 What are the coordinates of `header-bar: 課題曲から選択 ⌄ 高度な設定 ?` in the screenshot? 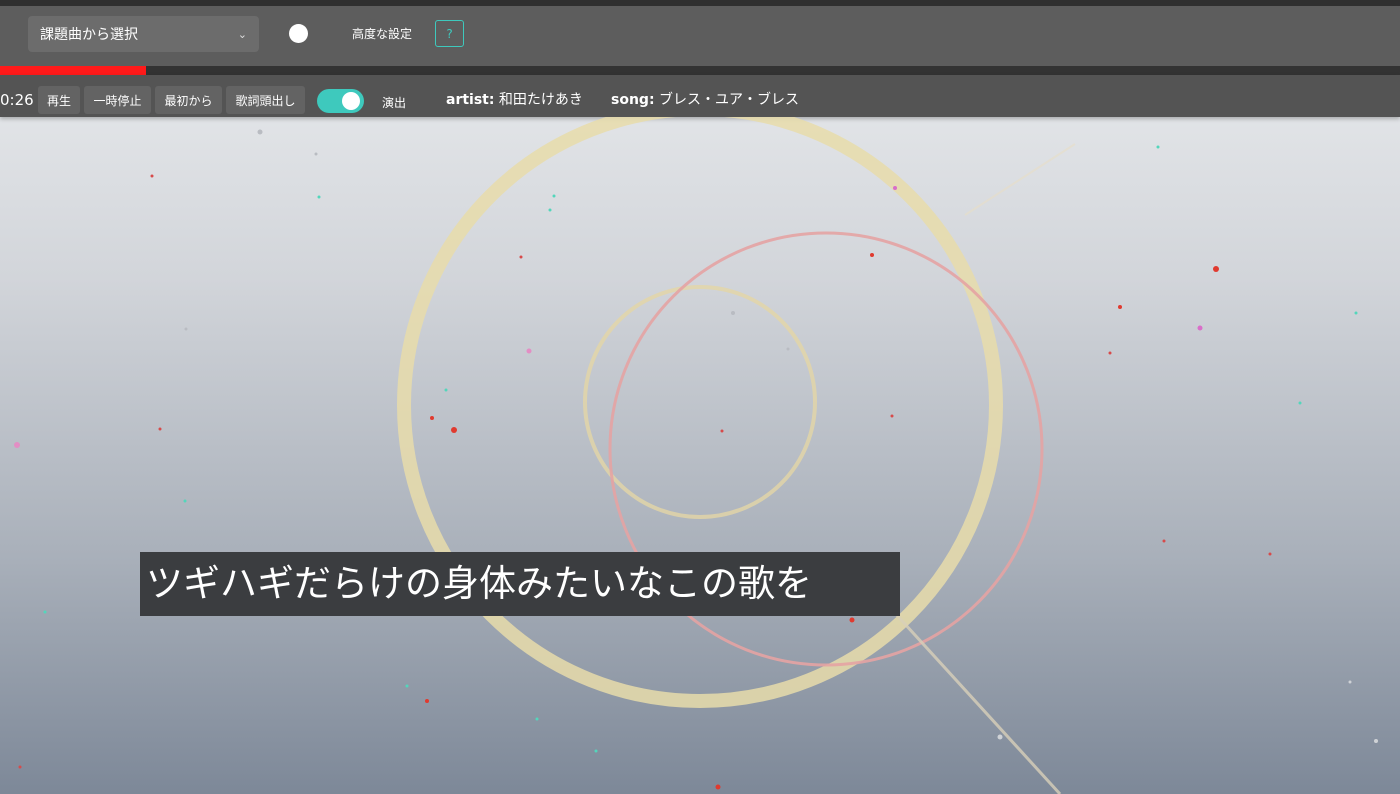 It's located at (700, 36).